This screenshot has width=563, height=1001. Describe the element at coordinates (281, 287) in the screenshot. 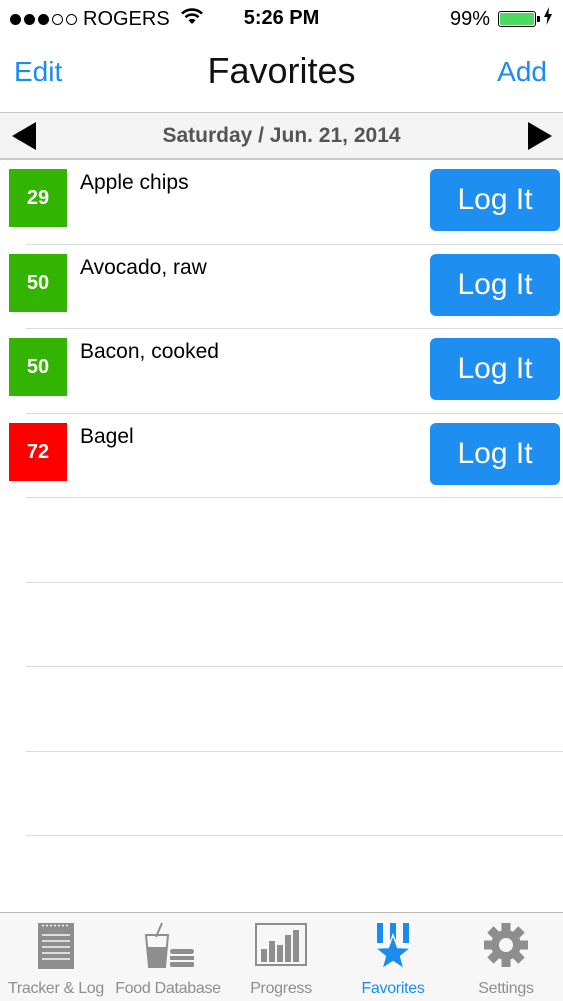

I see `list-item: 50 Avocado, raw Log It` at that location.